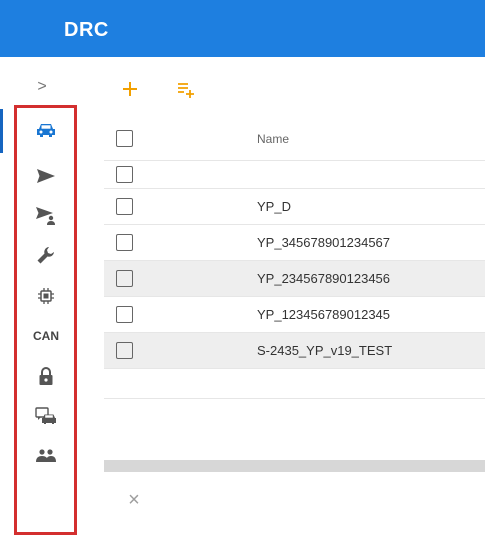  I want to click on horizontal-scrollbar, so click(294, 466).